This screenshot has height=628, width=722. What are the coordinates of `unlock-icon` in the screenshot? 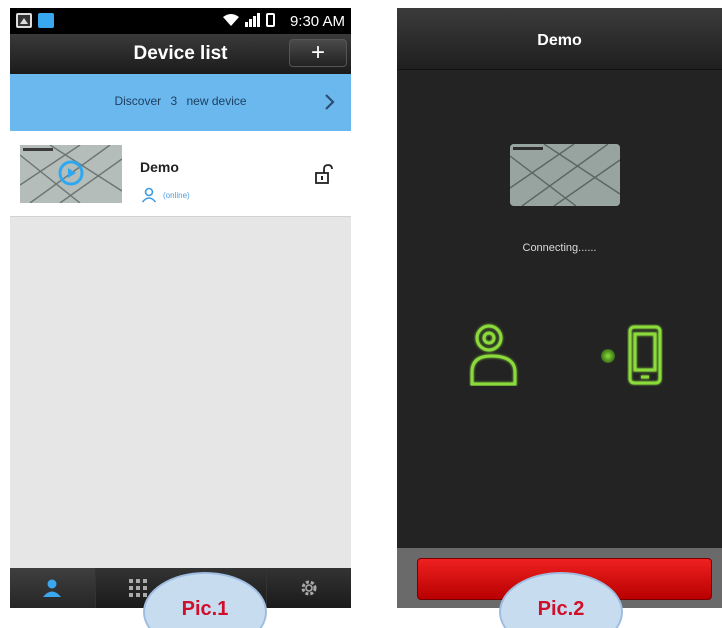 It's located at (324, 174).